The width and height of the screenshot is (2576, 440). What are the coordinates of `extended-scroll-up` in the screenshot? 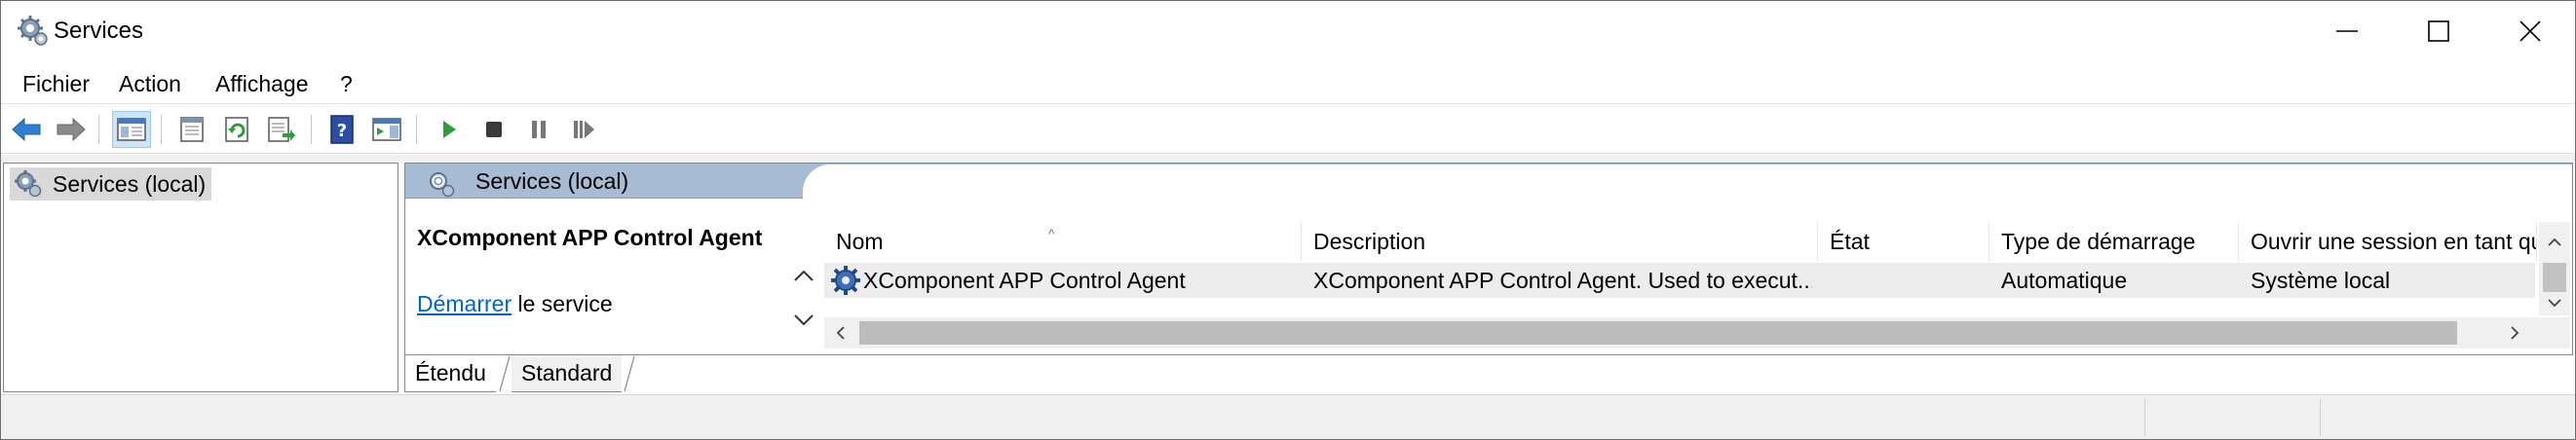 It's located at (803, 276).